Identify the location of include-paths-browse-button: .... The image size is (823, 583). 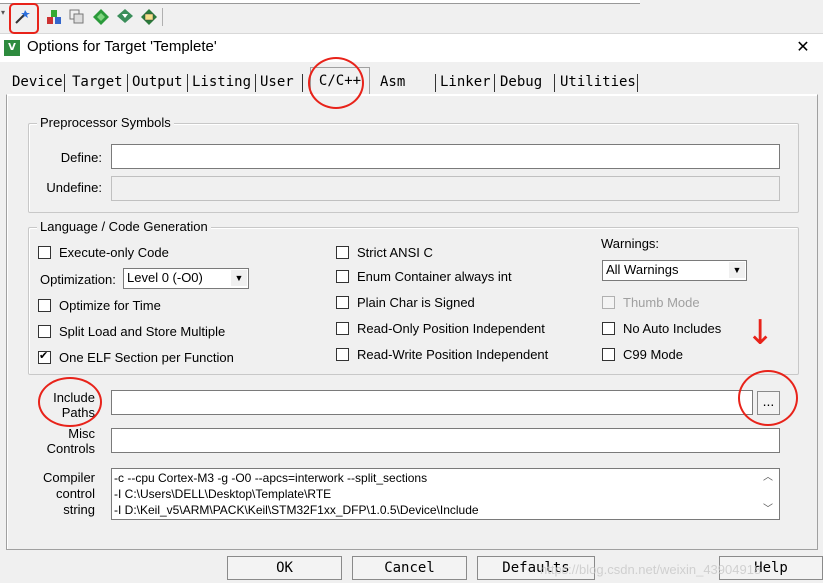
(768, 403).